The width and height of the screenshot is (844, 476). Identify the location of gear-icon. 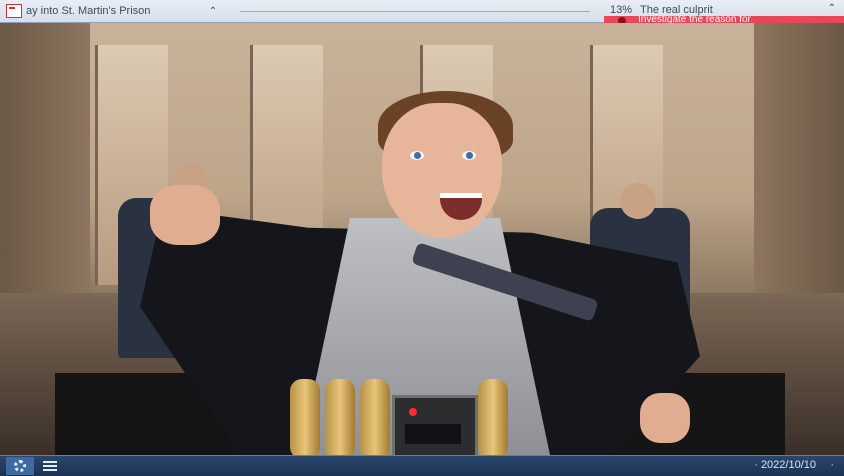
(20, 466).